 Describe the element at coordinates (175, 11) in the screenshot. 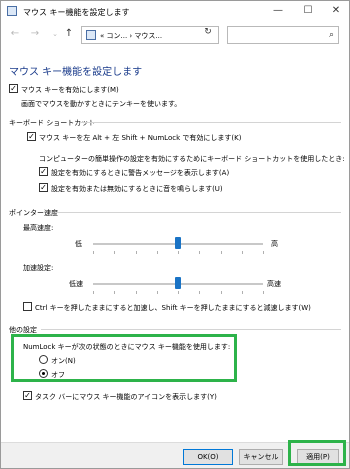

I see `title-bar: マウス キー機能を設定します — ☐ ✕` at that location.